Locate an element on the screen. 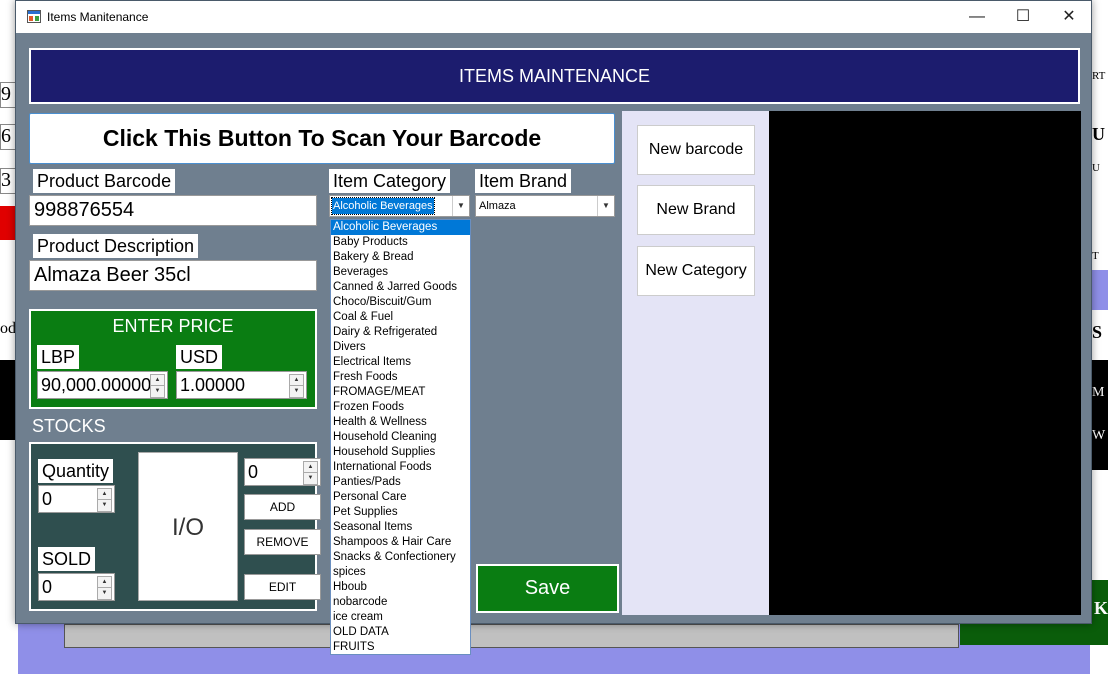 The image size is (1108, 674). product-description-input: Almaza Beer 35cl is located at coordinates (173, 275).